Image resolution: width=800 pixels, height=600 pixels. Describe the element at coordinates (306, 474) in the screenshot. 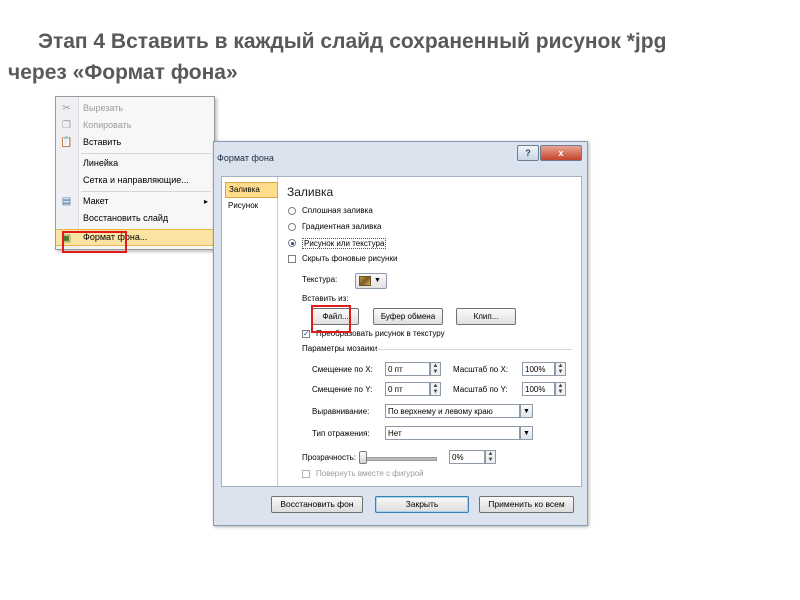

I see `rotate-with-shape-checkbox` at that location.